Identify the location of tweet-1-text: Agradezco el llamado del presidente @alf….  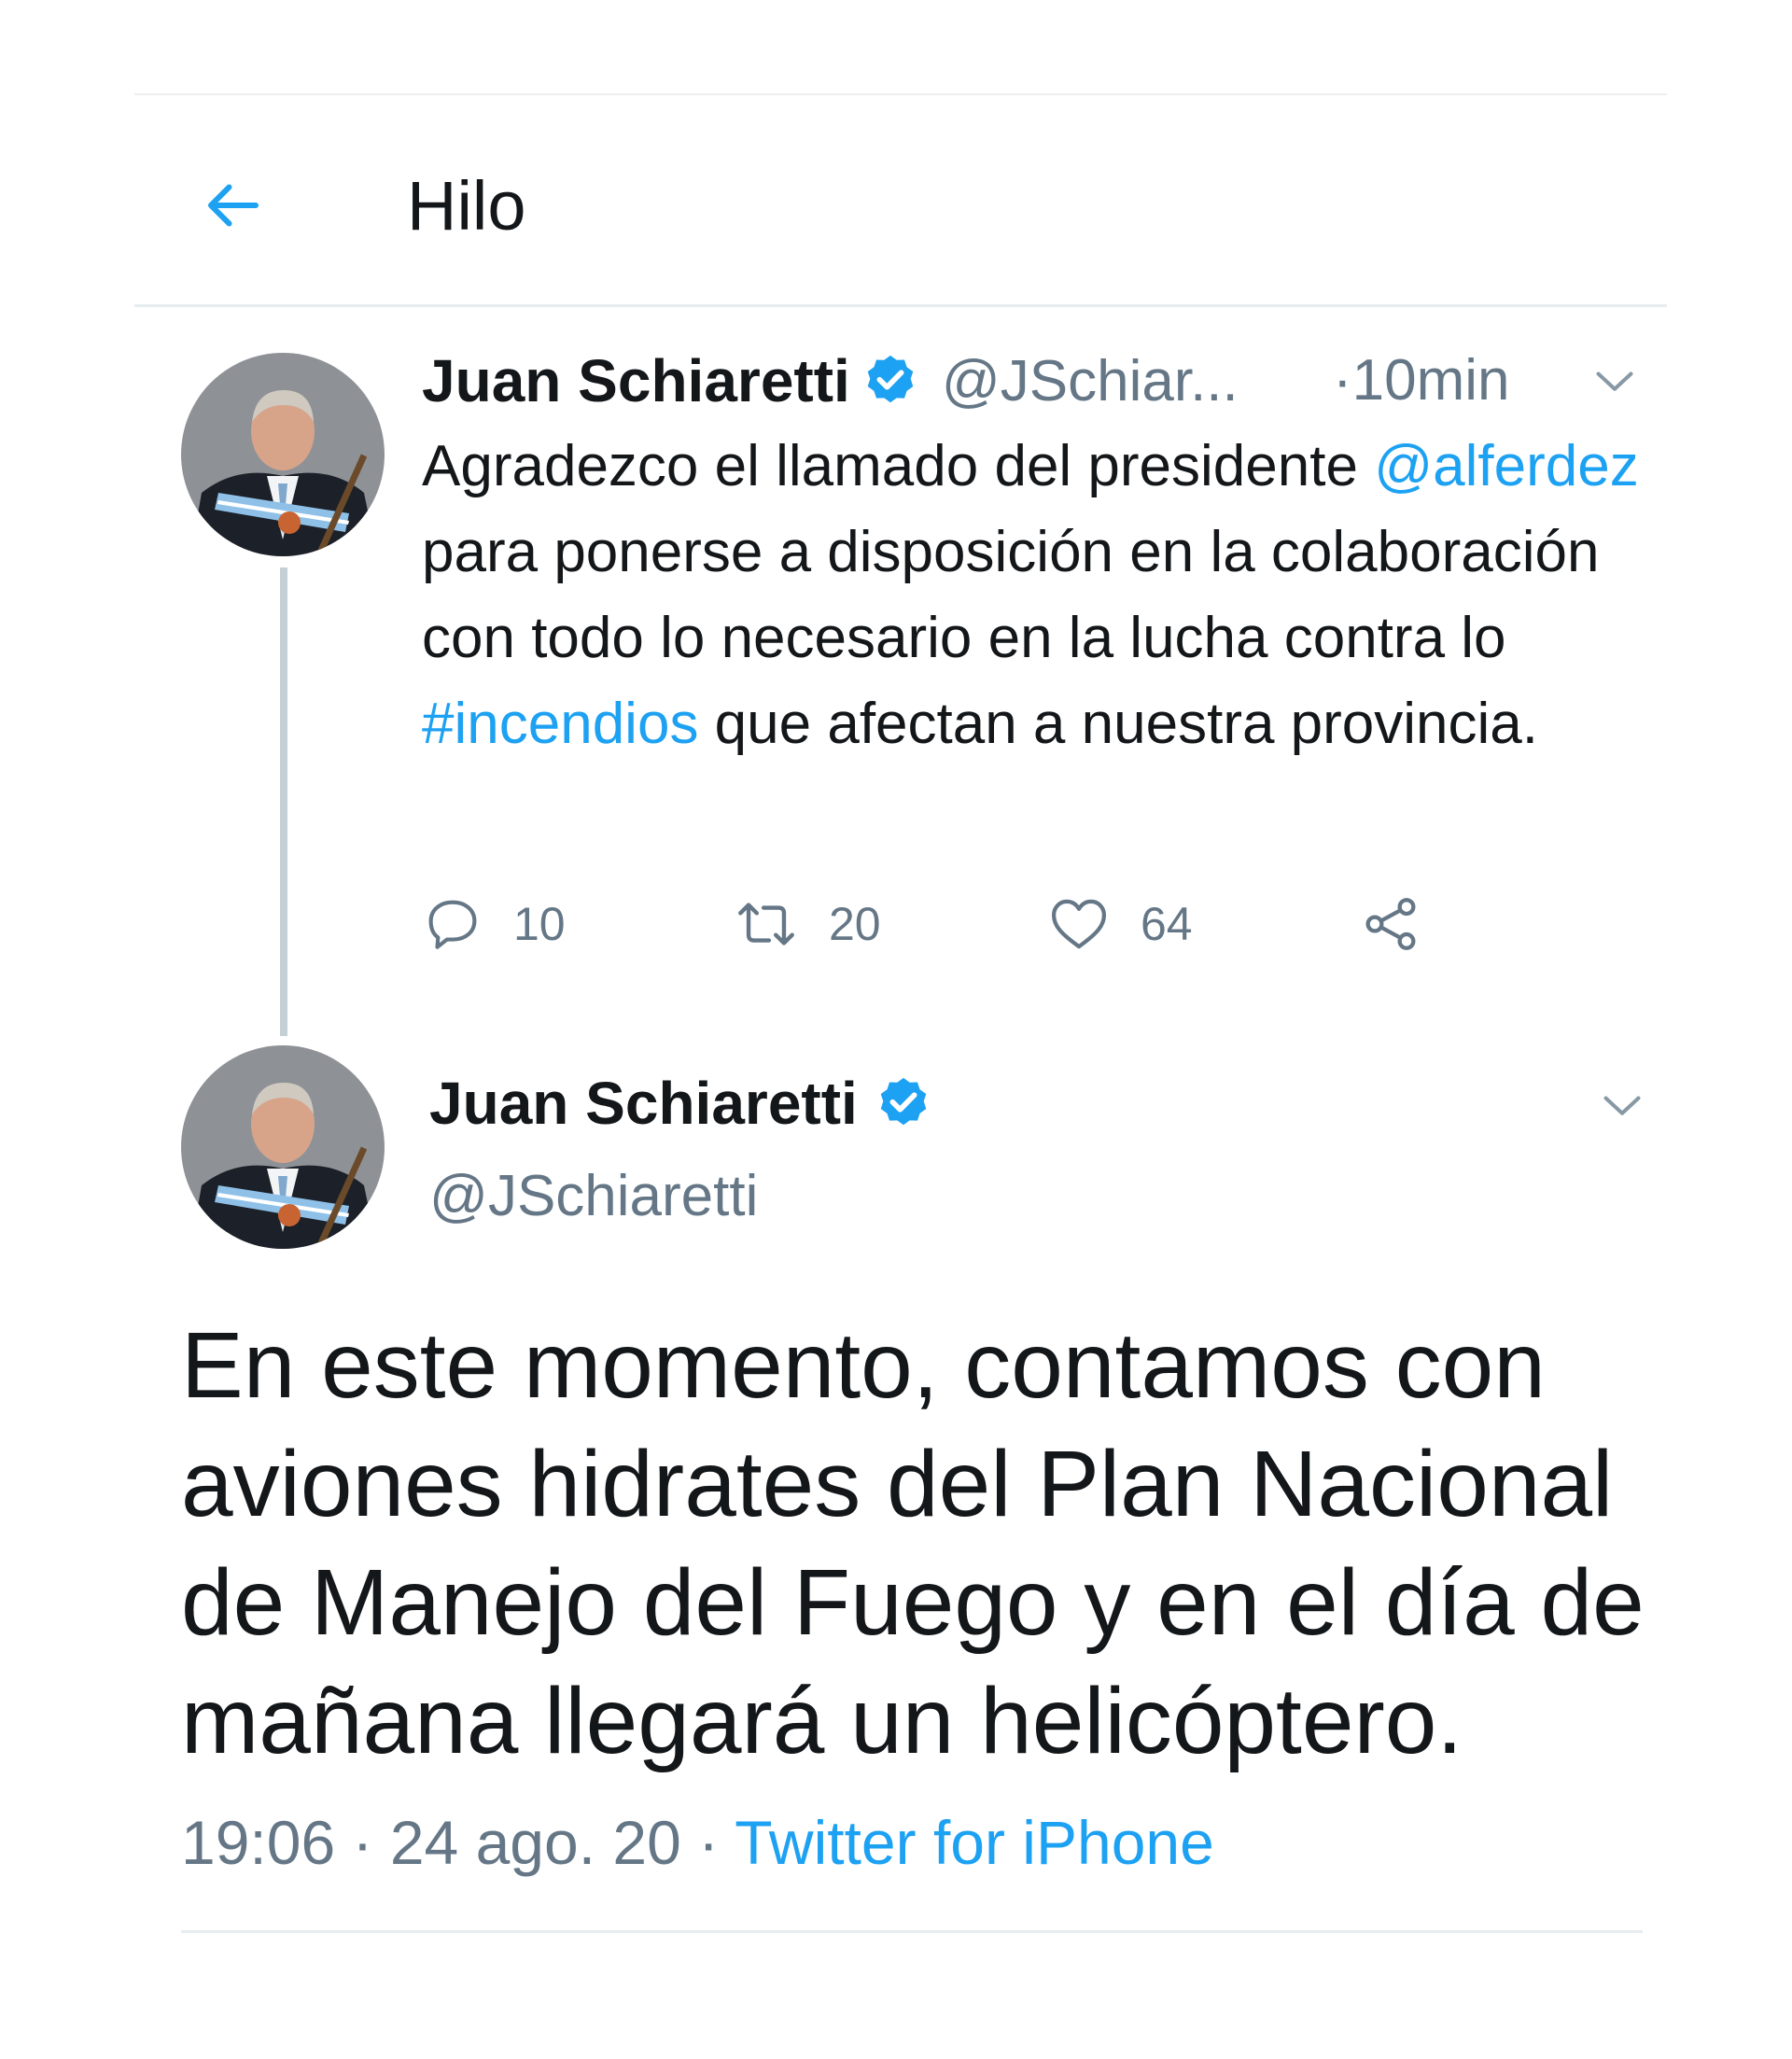
(1038, 595).